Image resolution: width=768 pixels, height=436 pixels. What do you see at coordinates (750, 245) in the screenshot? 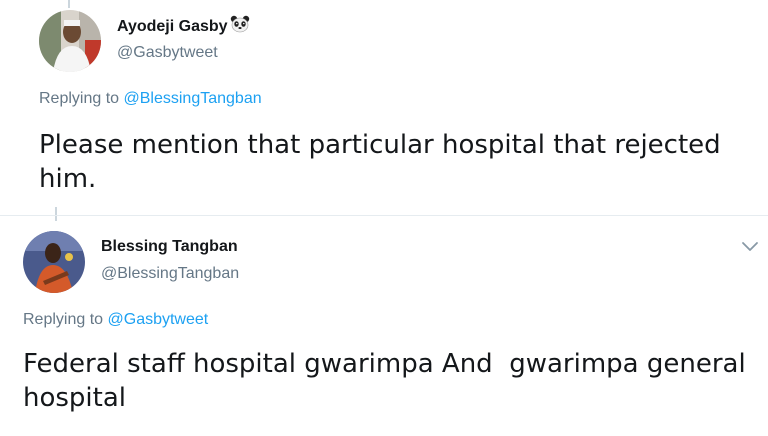
I see `chevron-down-icon` at bounding box center [750, 245].